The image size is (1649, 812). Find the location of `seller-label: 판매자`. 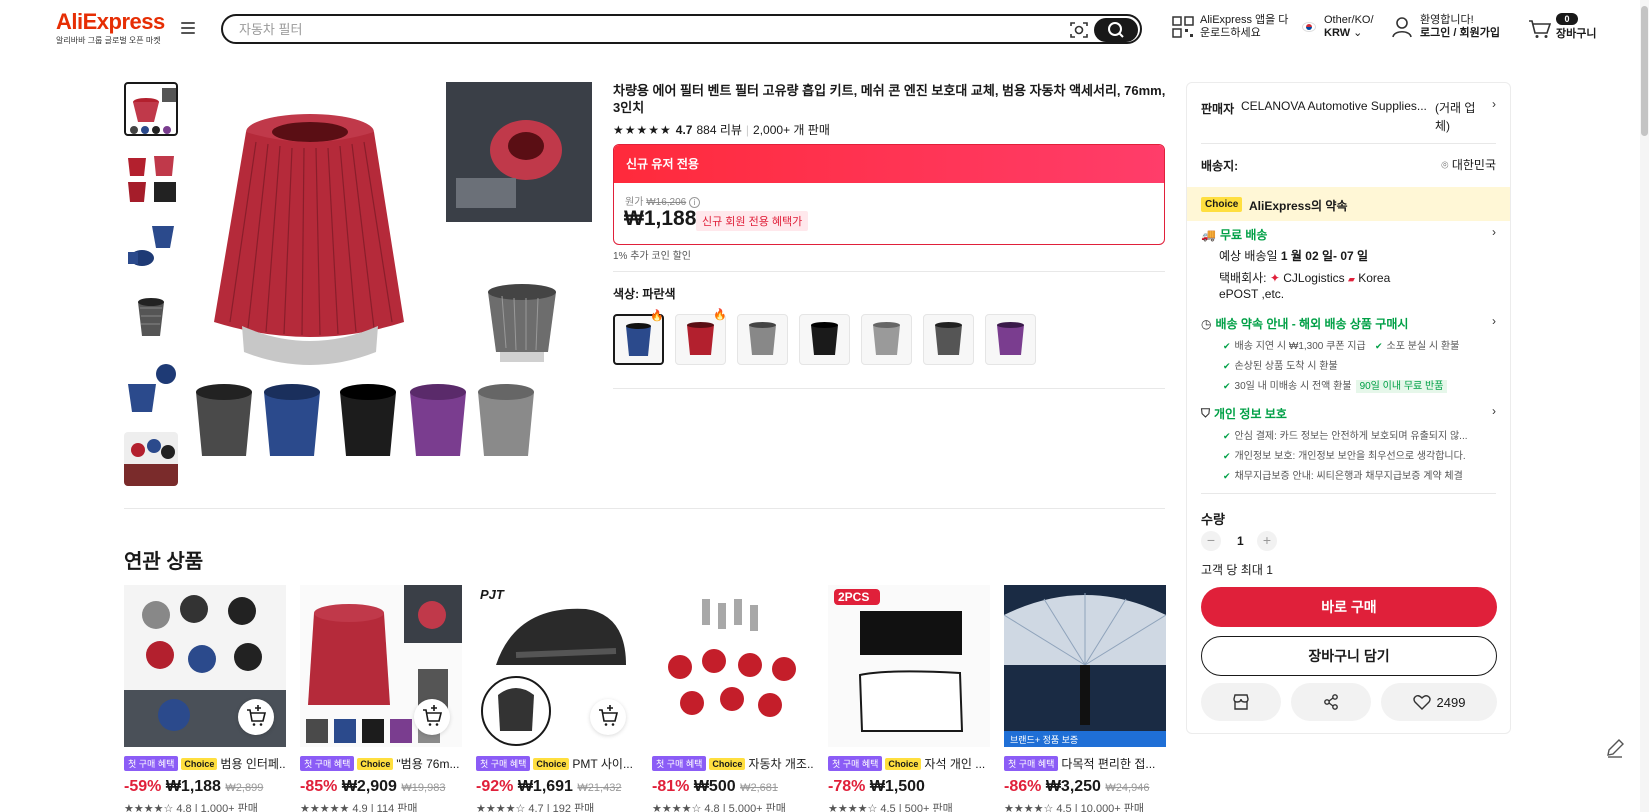

seller-label: 판매자 is located at coordinates (1218, 109).